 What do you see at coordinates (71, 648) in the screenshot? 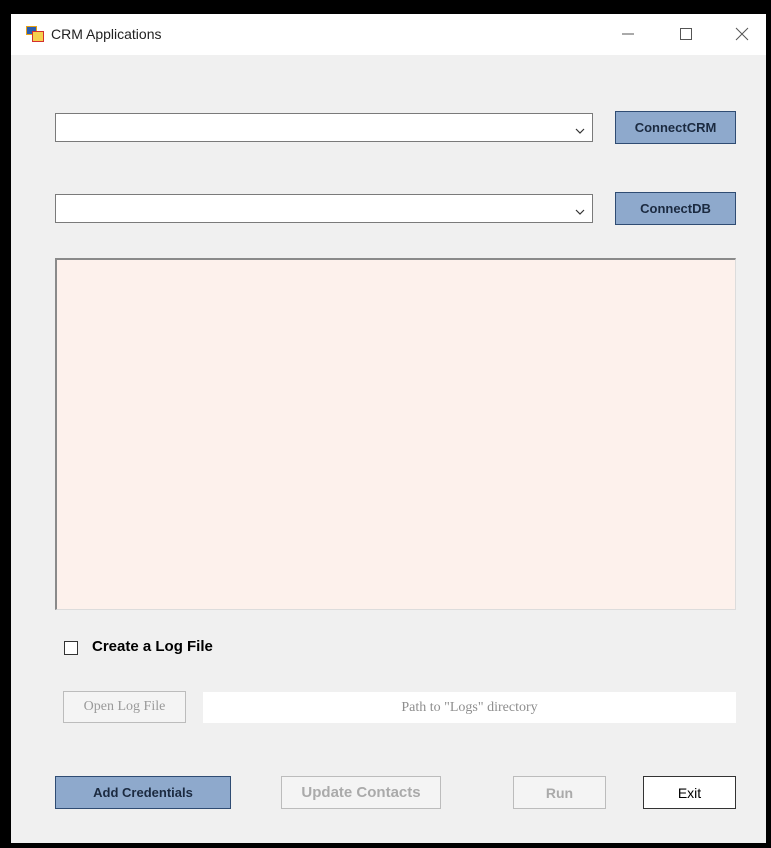
I see `create-log-file-checkbox` at bounding box center [71, 648].